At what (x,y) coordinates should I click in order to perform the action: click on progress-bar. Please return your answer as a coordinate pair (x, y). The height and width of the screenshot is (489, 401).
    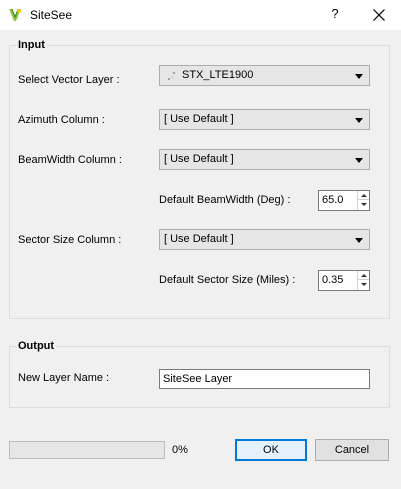
    Looking at the image, I should click on (87, 450).